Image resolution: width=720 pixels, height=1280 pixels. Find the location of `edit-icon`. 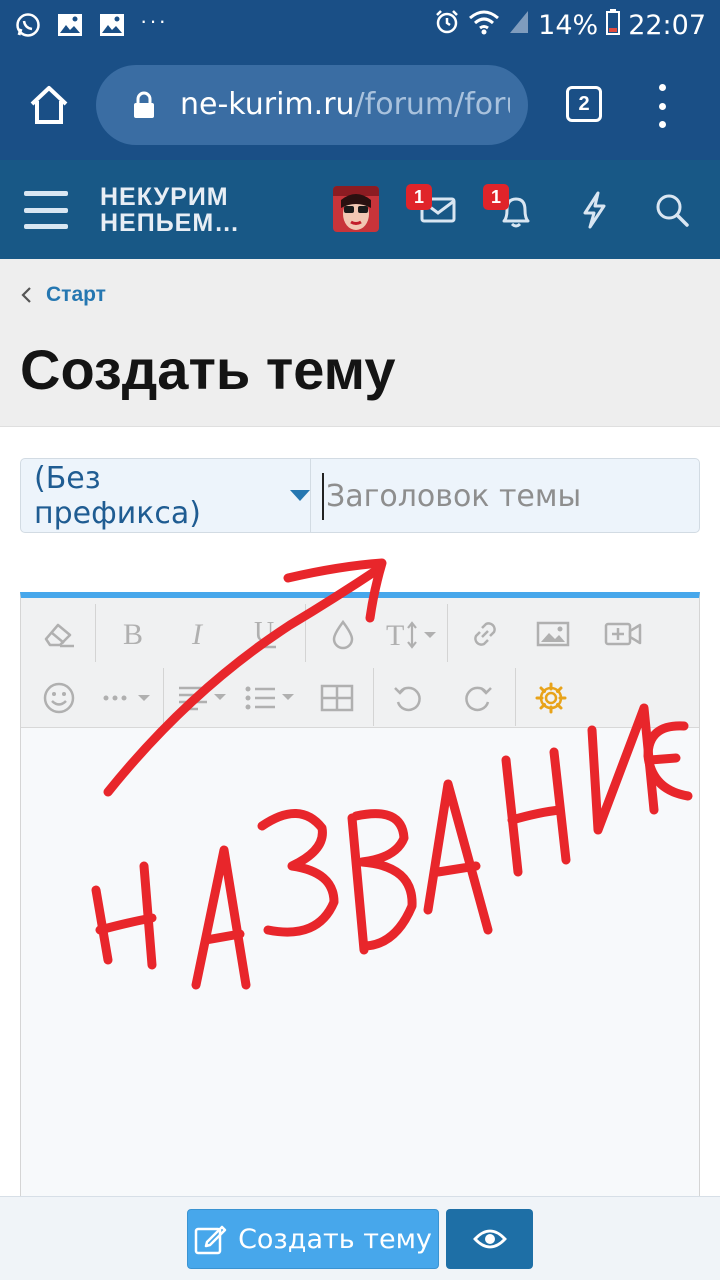

edit-icon is located at coordinates (210, 1240).